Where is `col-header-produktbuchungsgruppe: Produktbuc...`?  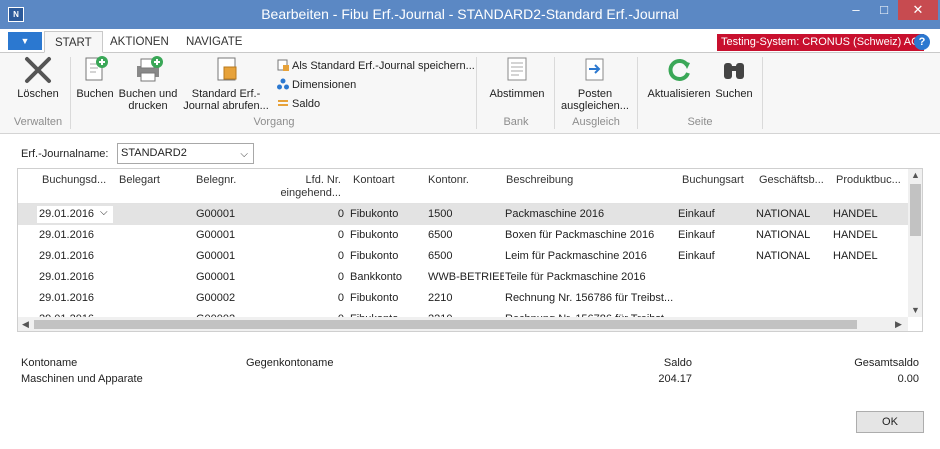 col-header-produktbuchungsgruppe: Produktbuc... is located at coordinates (868, 180).